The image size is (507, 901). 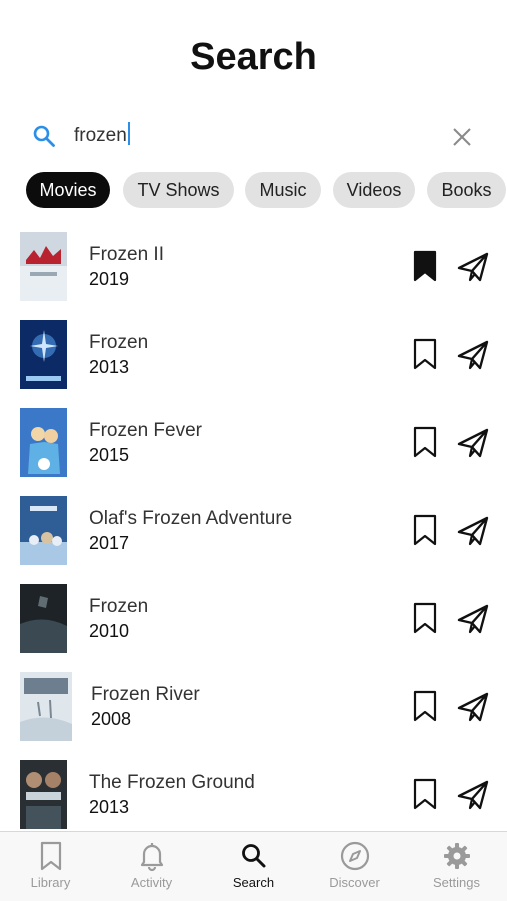 I want to click on tab-label: Search, so click(x=253, y=882).